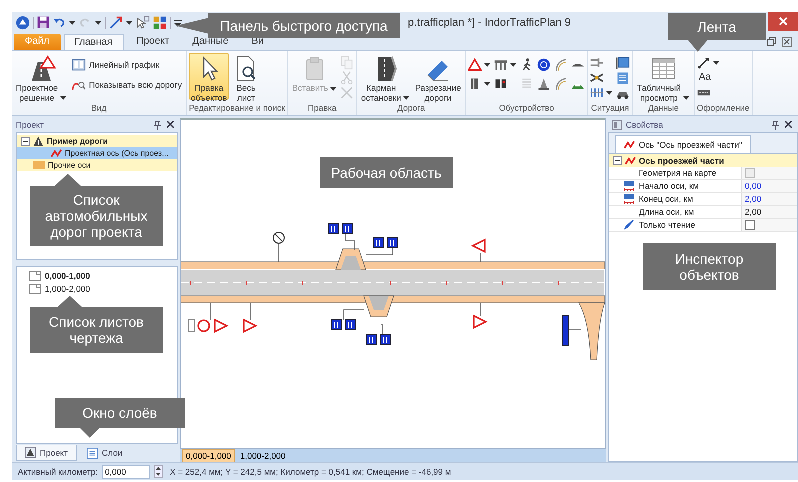 This screenshot has width=798, height=482. What do you see at coordinates (209, 455) in the screenshot?
I see `sheet-tab: 0,000-1,000` at bounding box center [209, 455].